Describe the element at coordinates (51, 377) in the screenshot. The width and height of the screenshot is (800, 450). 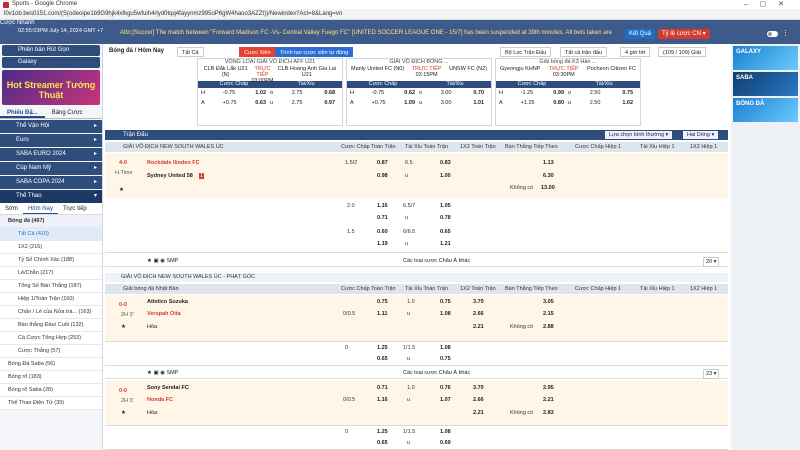
I see `sport-item: Bóng rổ (183)` at that location.